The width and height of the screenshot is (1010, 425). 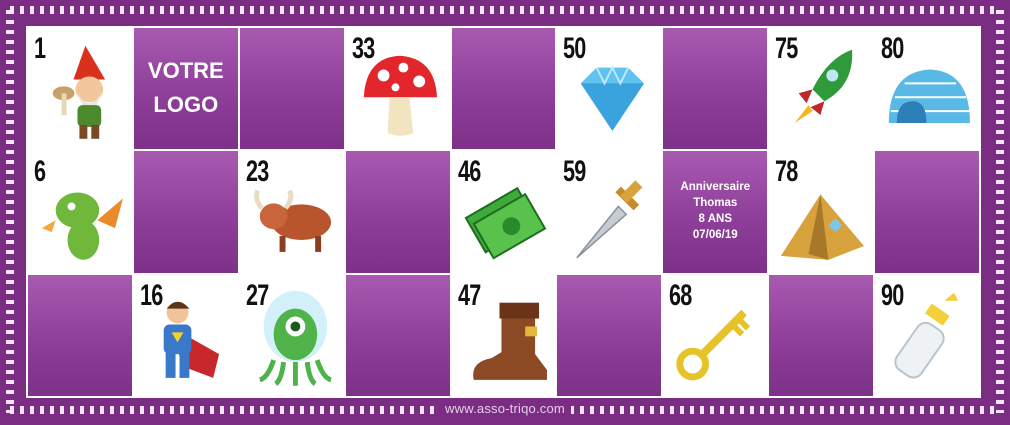 What do you see at coordinates (469, 295) in the screenshot?
I see `cell-number: 47` at bounding box center [469, 295].